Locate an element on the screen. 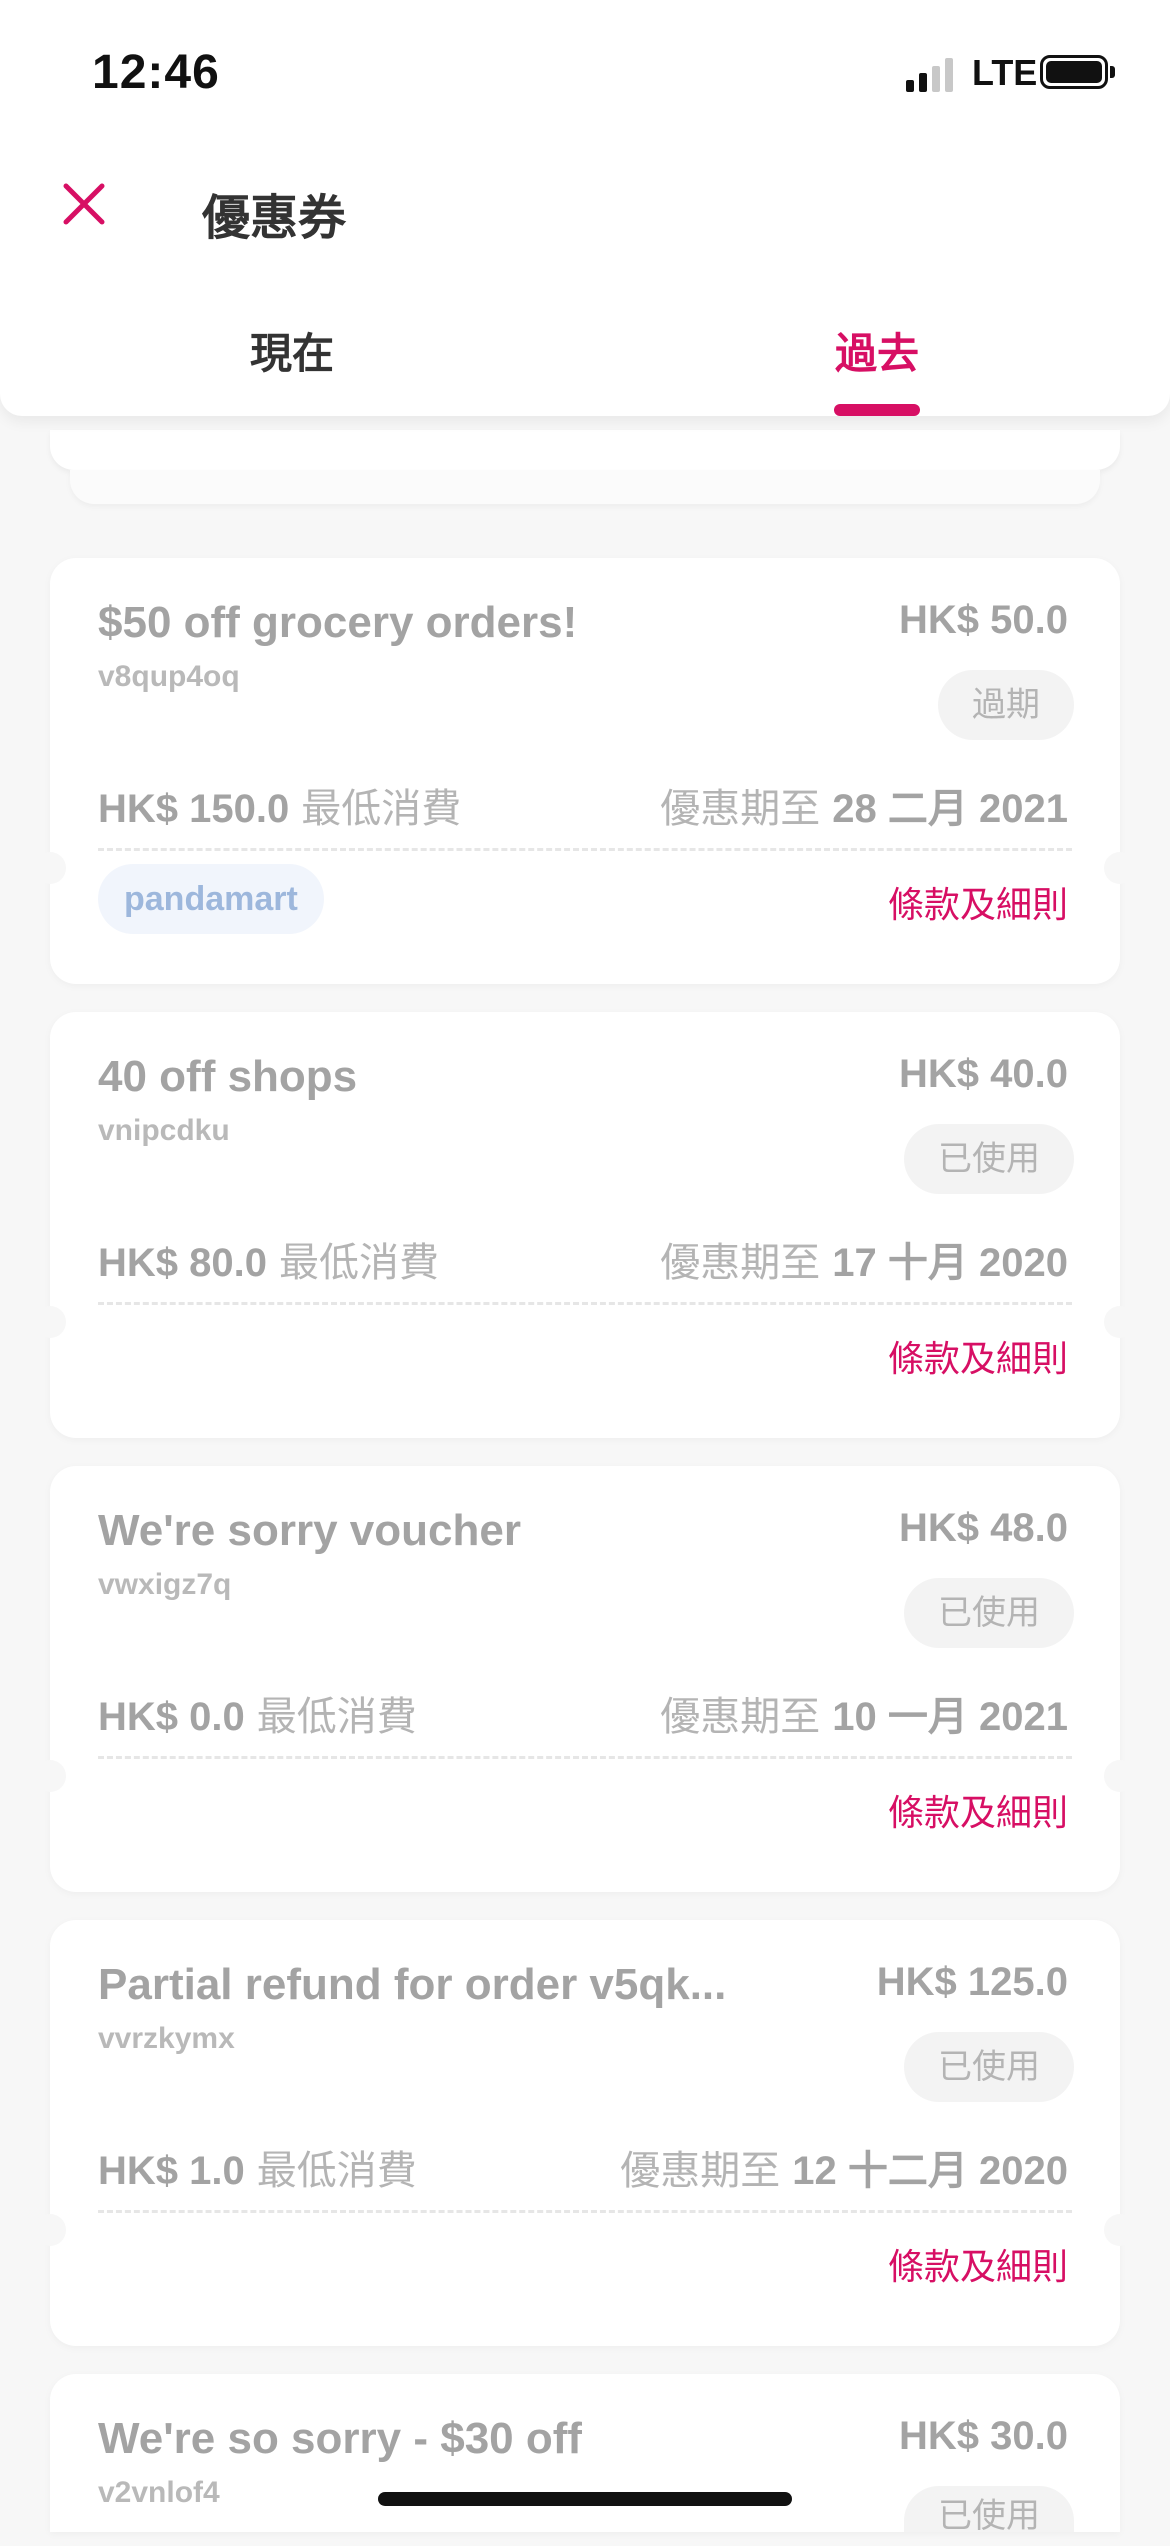  signal-icon is located at coordinates (929, 75).